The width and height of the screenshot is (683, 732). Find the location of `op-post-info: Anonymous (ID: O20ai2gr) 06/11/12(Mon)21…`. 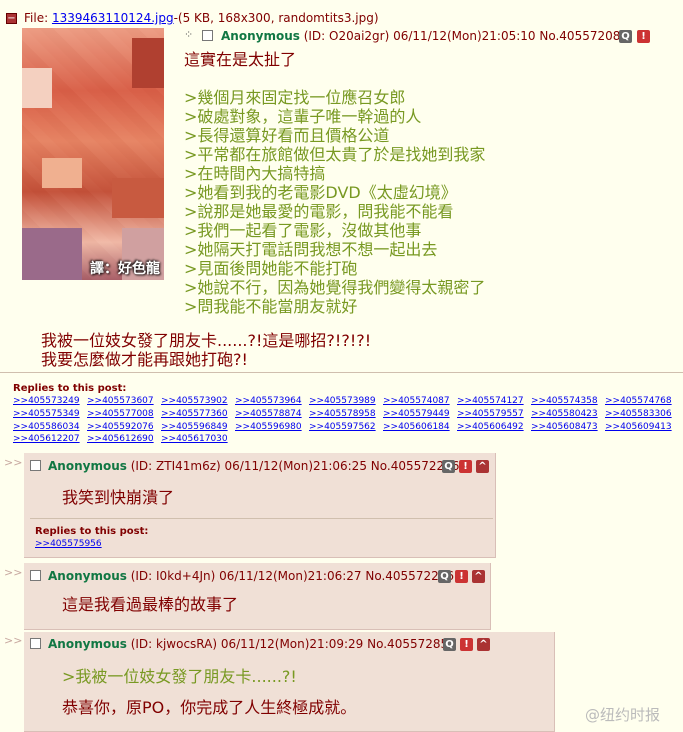

op-post-info: Anonymous (ID: O20ai2gr) 06/11/12(Mon)21… is located at coordinates (424, 36).